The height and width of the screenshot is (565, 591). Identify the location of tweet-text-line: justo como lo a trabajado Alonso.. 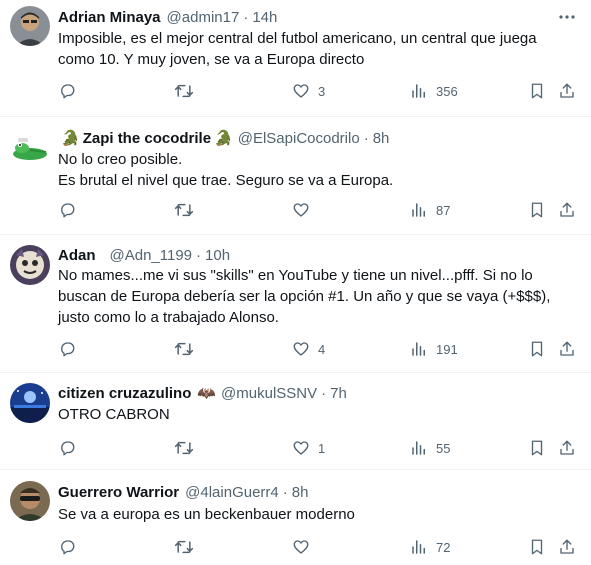
(168, 317).